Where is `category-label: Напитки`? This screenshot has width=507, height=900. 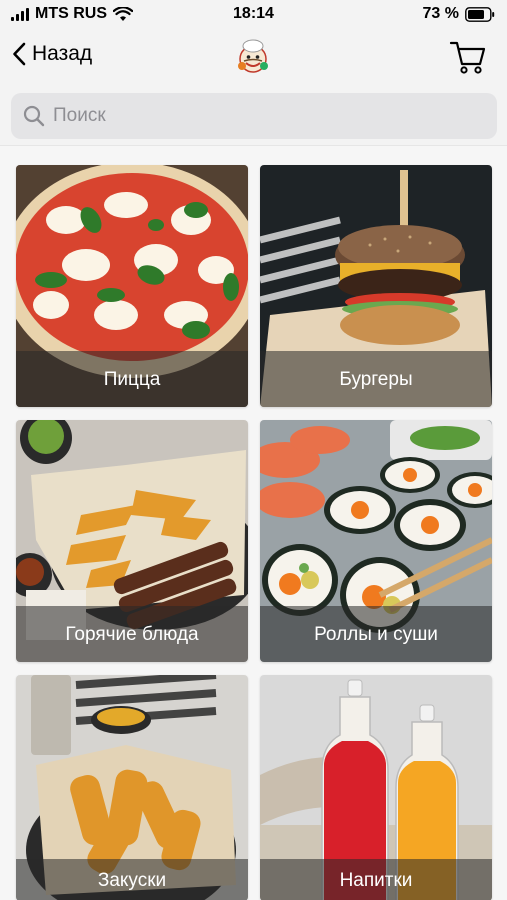
category-label: Напитки is located at coordinates (376, 879).